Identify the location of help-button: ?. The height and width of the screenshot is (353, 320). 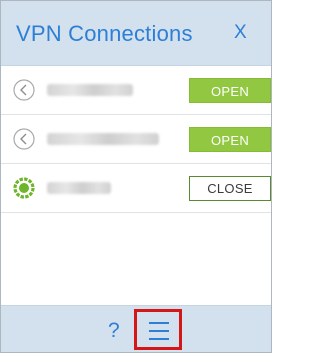
(114, 331).